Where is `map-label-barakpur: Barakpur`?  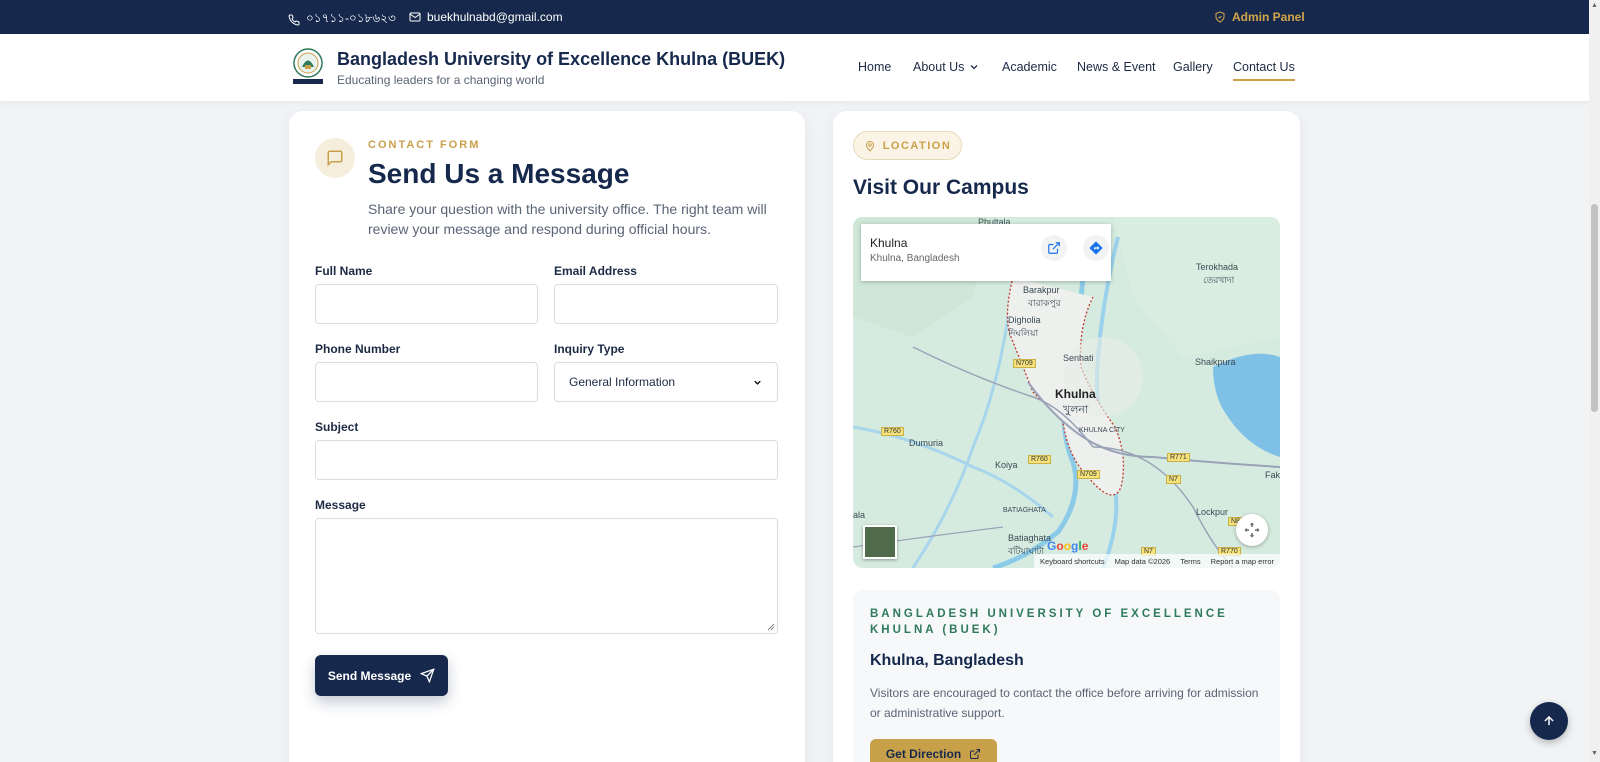
map-label-barakpur: Barakpur is located at coordinates (1041, 290).